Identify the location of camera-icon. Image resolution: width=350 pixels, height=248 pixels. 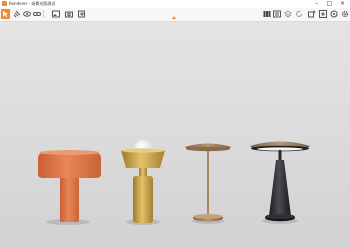
(68, 14).